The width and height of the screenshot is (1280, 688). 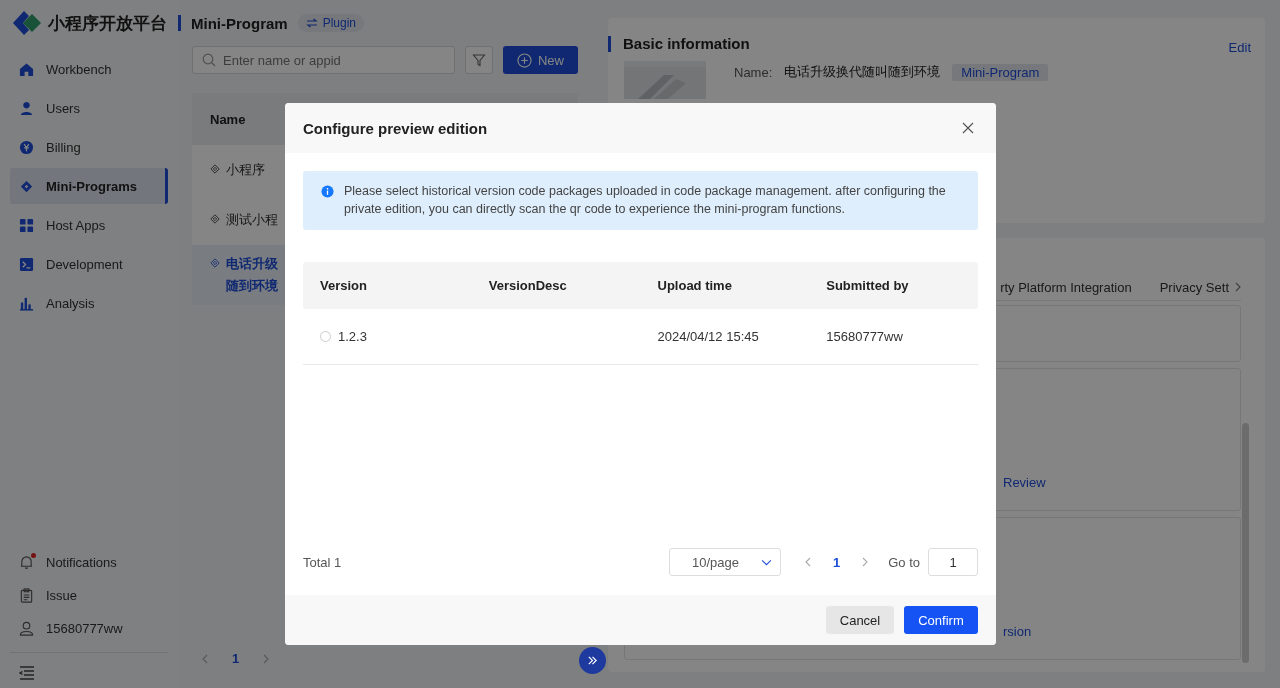 What do you see at coordinates (26, 264) in the screenshot?
I see `terminal-icon` at bounding box center [26, 264].